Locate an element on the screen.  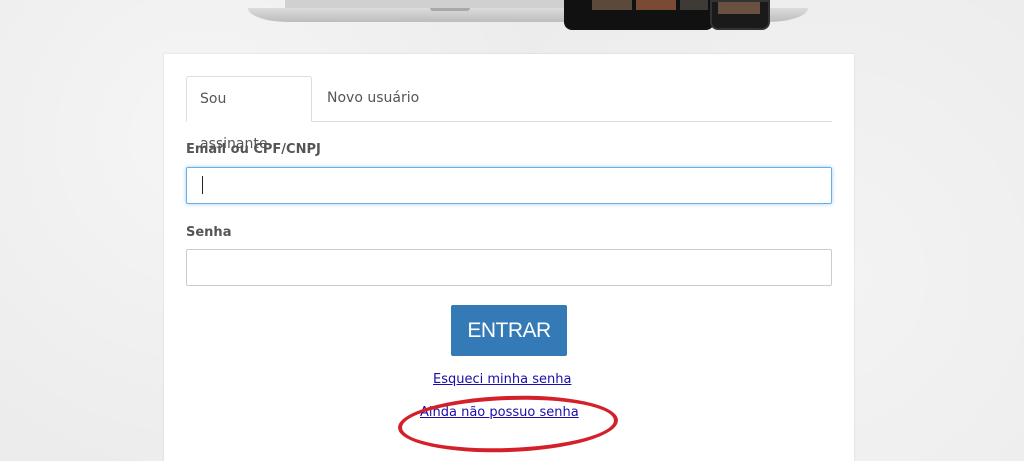
phone-device is located at coordinates (740, 15).